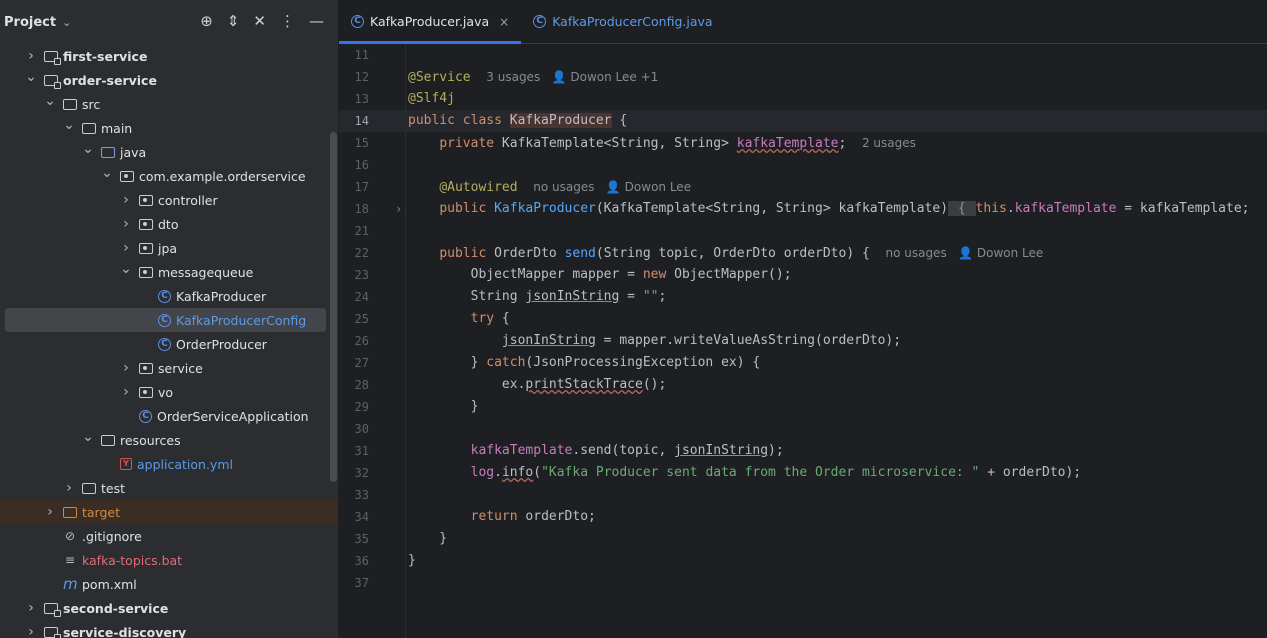 This screenshot has height=638, width=1267. I want to click on tree-item-dto: › dto, so click(169, 224).